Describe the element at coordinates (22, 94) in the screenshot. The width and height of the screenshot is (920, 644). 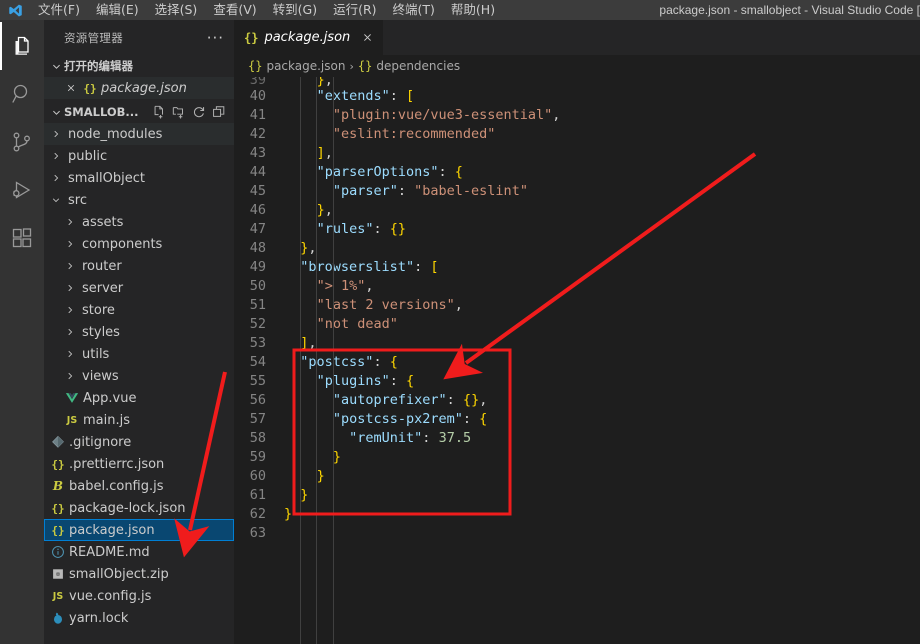
I see `activity-search-button` at that location.